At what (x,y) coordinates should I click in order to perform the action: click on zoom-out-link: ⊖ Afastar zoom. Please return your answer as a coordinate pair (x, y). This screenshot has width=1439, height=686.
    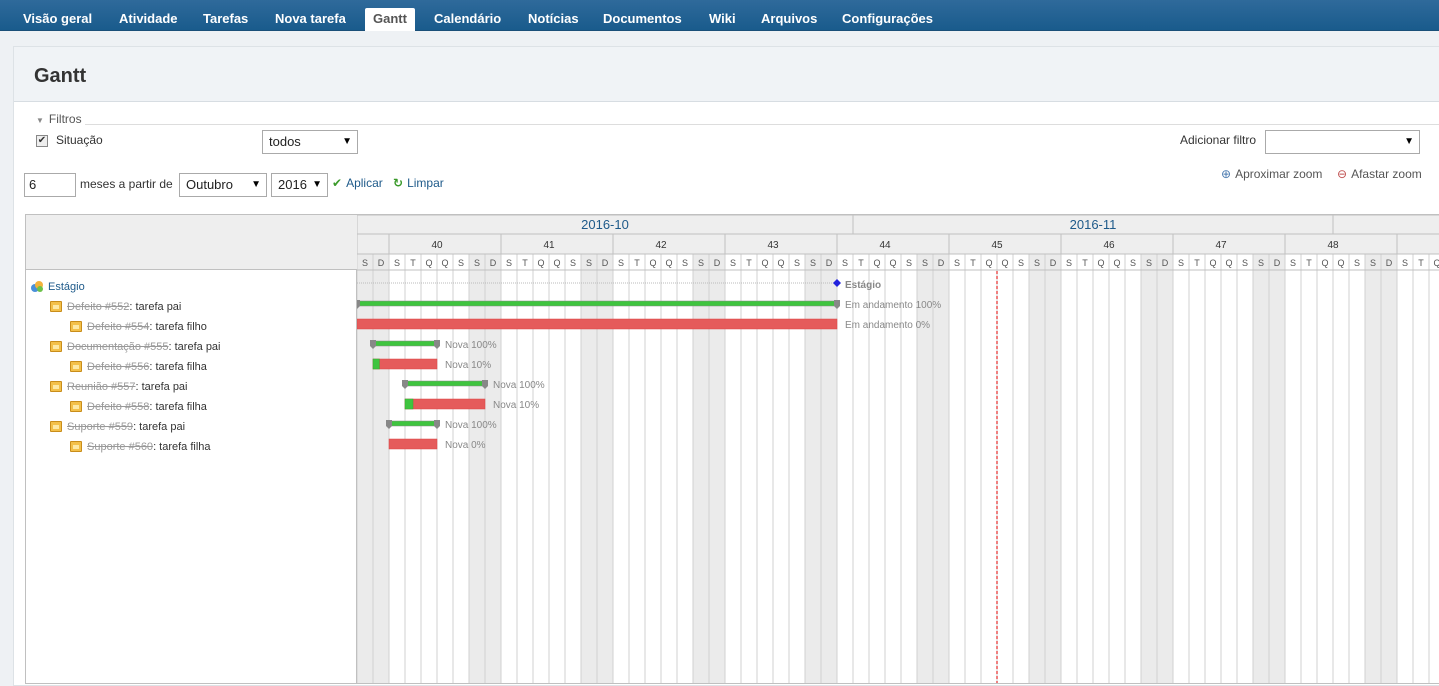
    Looking at the image, I should click on (1379, 174).